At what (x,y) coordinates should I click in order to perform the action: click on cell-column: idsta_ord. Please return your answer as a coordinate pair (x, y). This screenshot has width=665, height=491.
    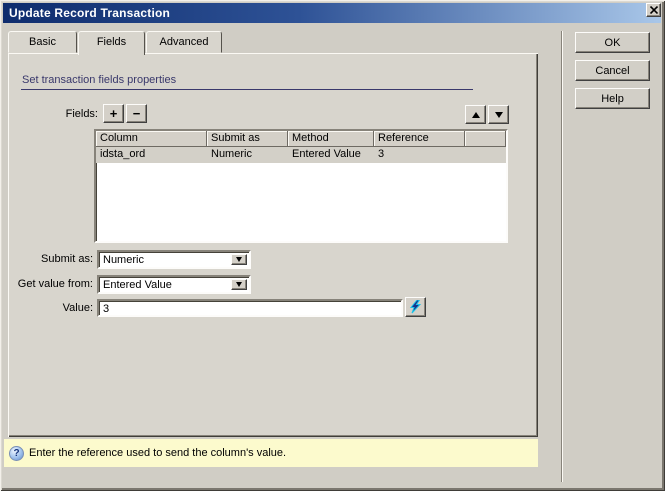
    Looking at the image, I should click on (123, 154).